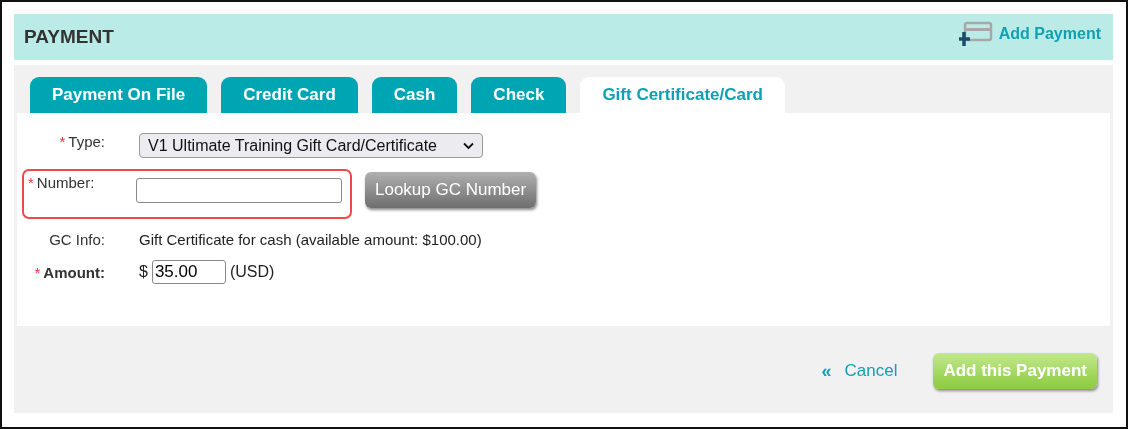 The height and width of the screenshot is (429, 1128). I want to click on cancel-link: « Cancel, so click(859, 371).